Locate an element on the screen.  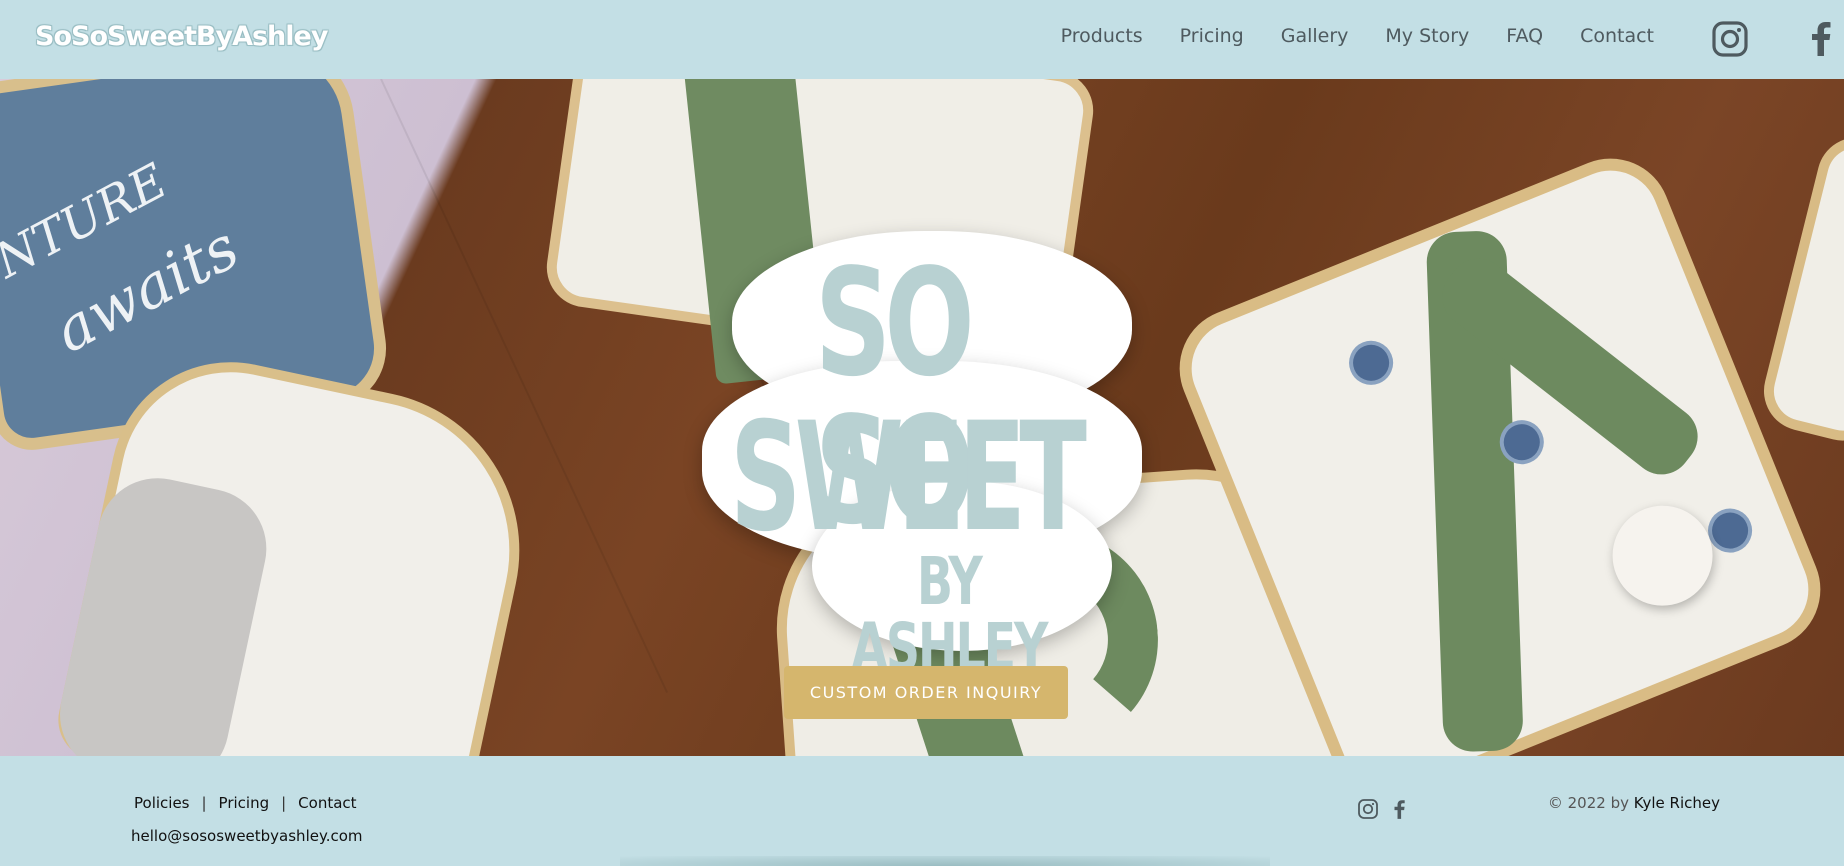
footer-email-link: hello@sososweetbyashley.com is located at coordinates (247, 836).